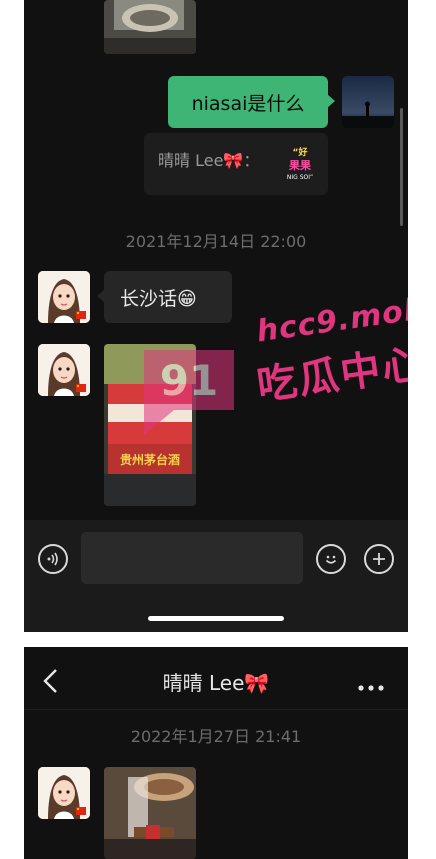  What do you see at coordinates (158, 298) in the screenshot?
I see `received-message-text: 长沙话😁` at bounding box center [158, 298].